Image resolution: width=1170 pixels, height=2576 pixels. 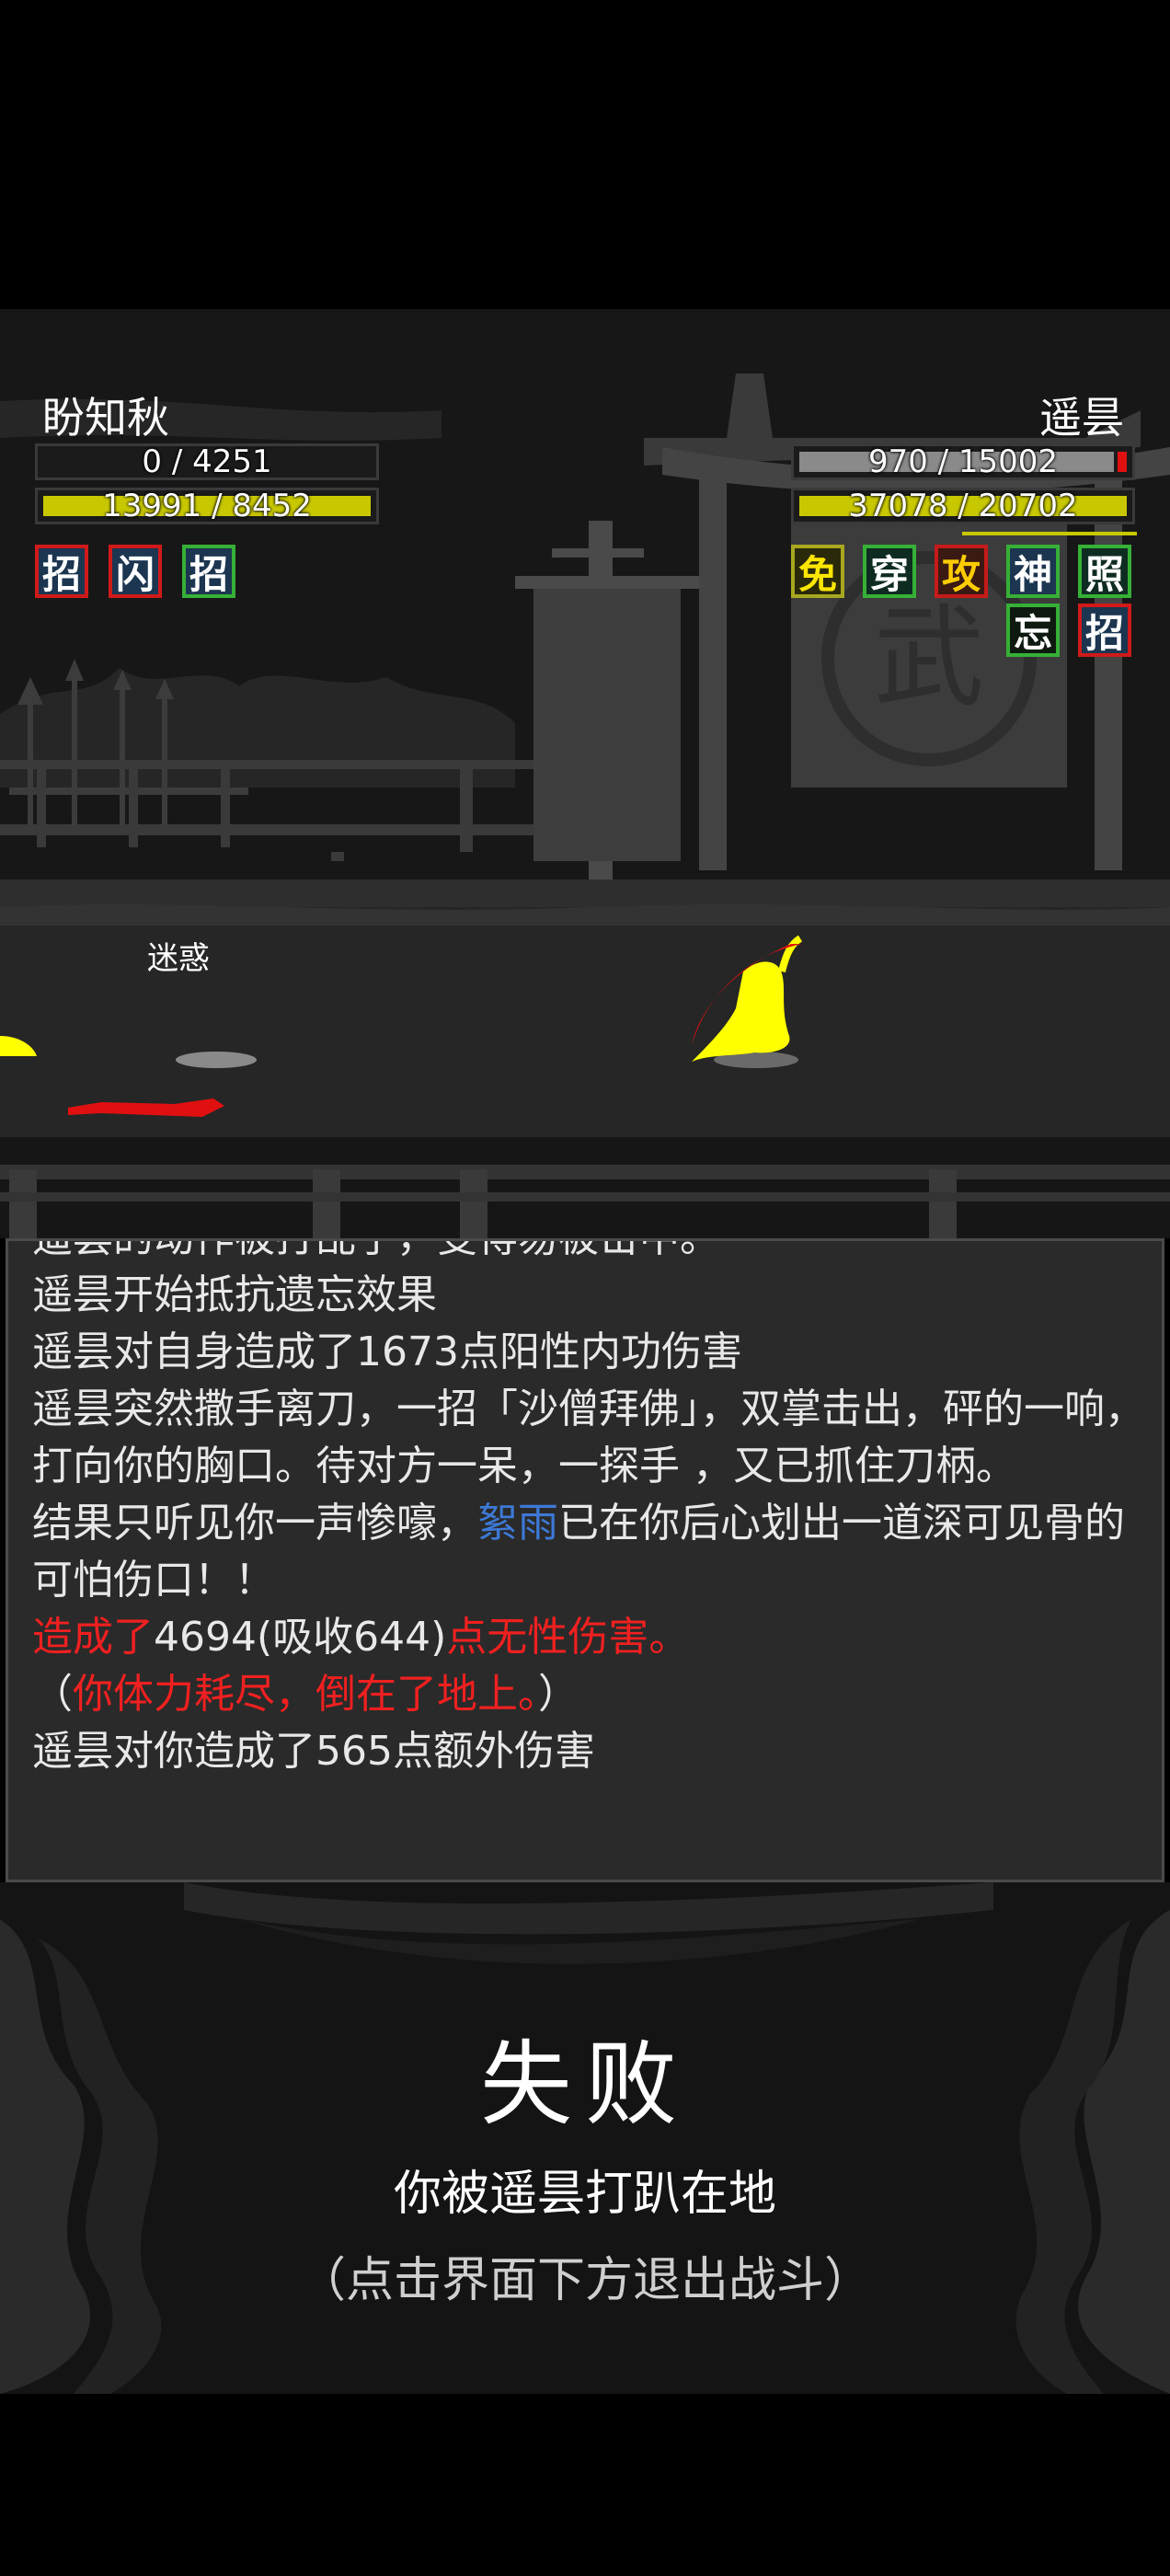 I want to click on enemy-hp-bar: 970 / 15002, so click(x=963, y=461).